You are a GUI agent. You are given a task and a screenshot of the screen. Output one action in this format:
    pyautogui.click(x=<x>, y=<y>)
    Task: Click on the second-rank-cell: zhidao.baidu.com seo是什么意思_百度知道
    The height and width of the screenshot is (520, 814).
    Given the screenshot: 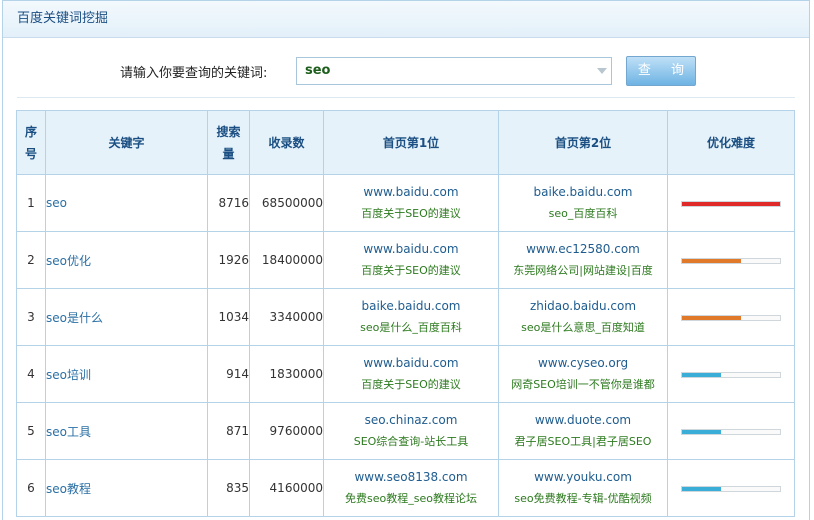 What is the action you would take?
    pyautogui.click(x=583, y=317)
    